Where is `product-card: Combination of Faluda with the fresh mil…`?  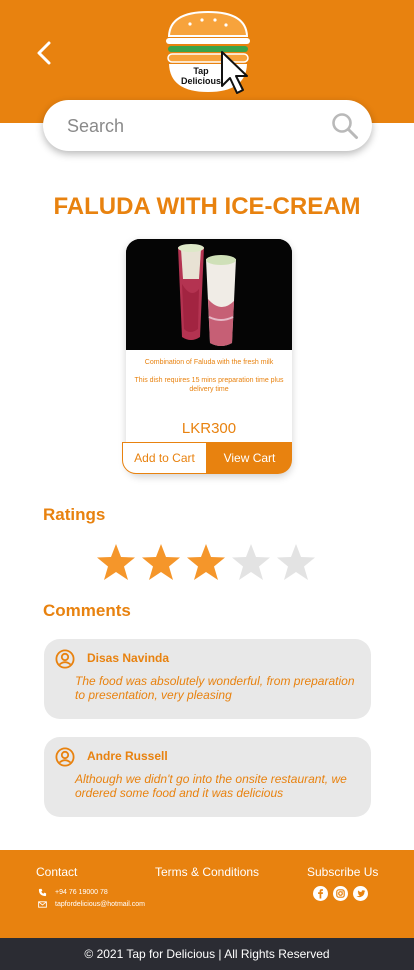 product-card: Combination of Faluda with the fresh mil… is located at coordinates (209, 356).